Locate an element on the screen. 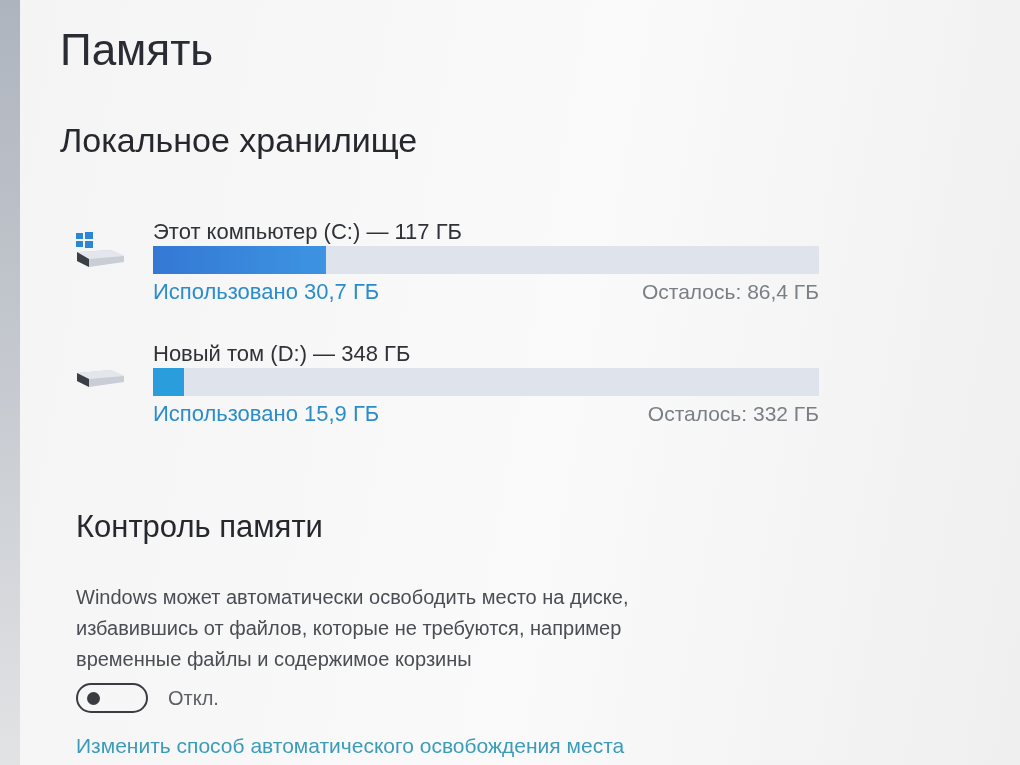 The height and width of the screenshot is (765, 1020). page-title: Память is located at coordinates (137, 50).